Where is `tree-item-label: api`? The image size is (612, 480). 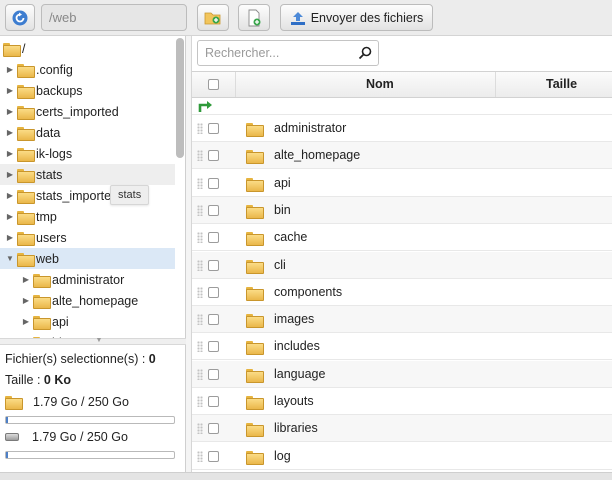
tree-item-label: api is located at coordinates (60, 321).